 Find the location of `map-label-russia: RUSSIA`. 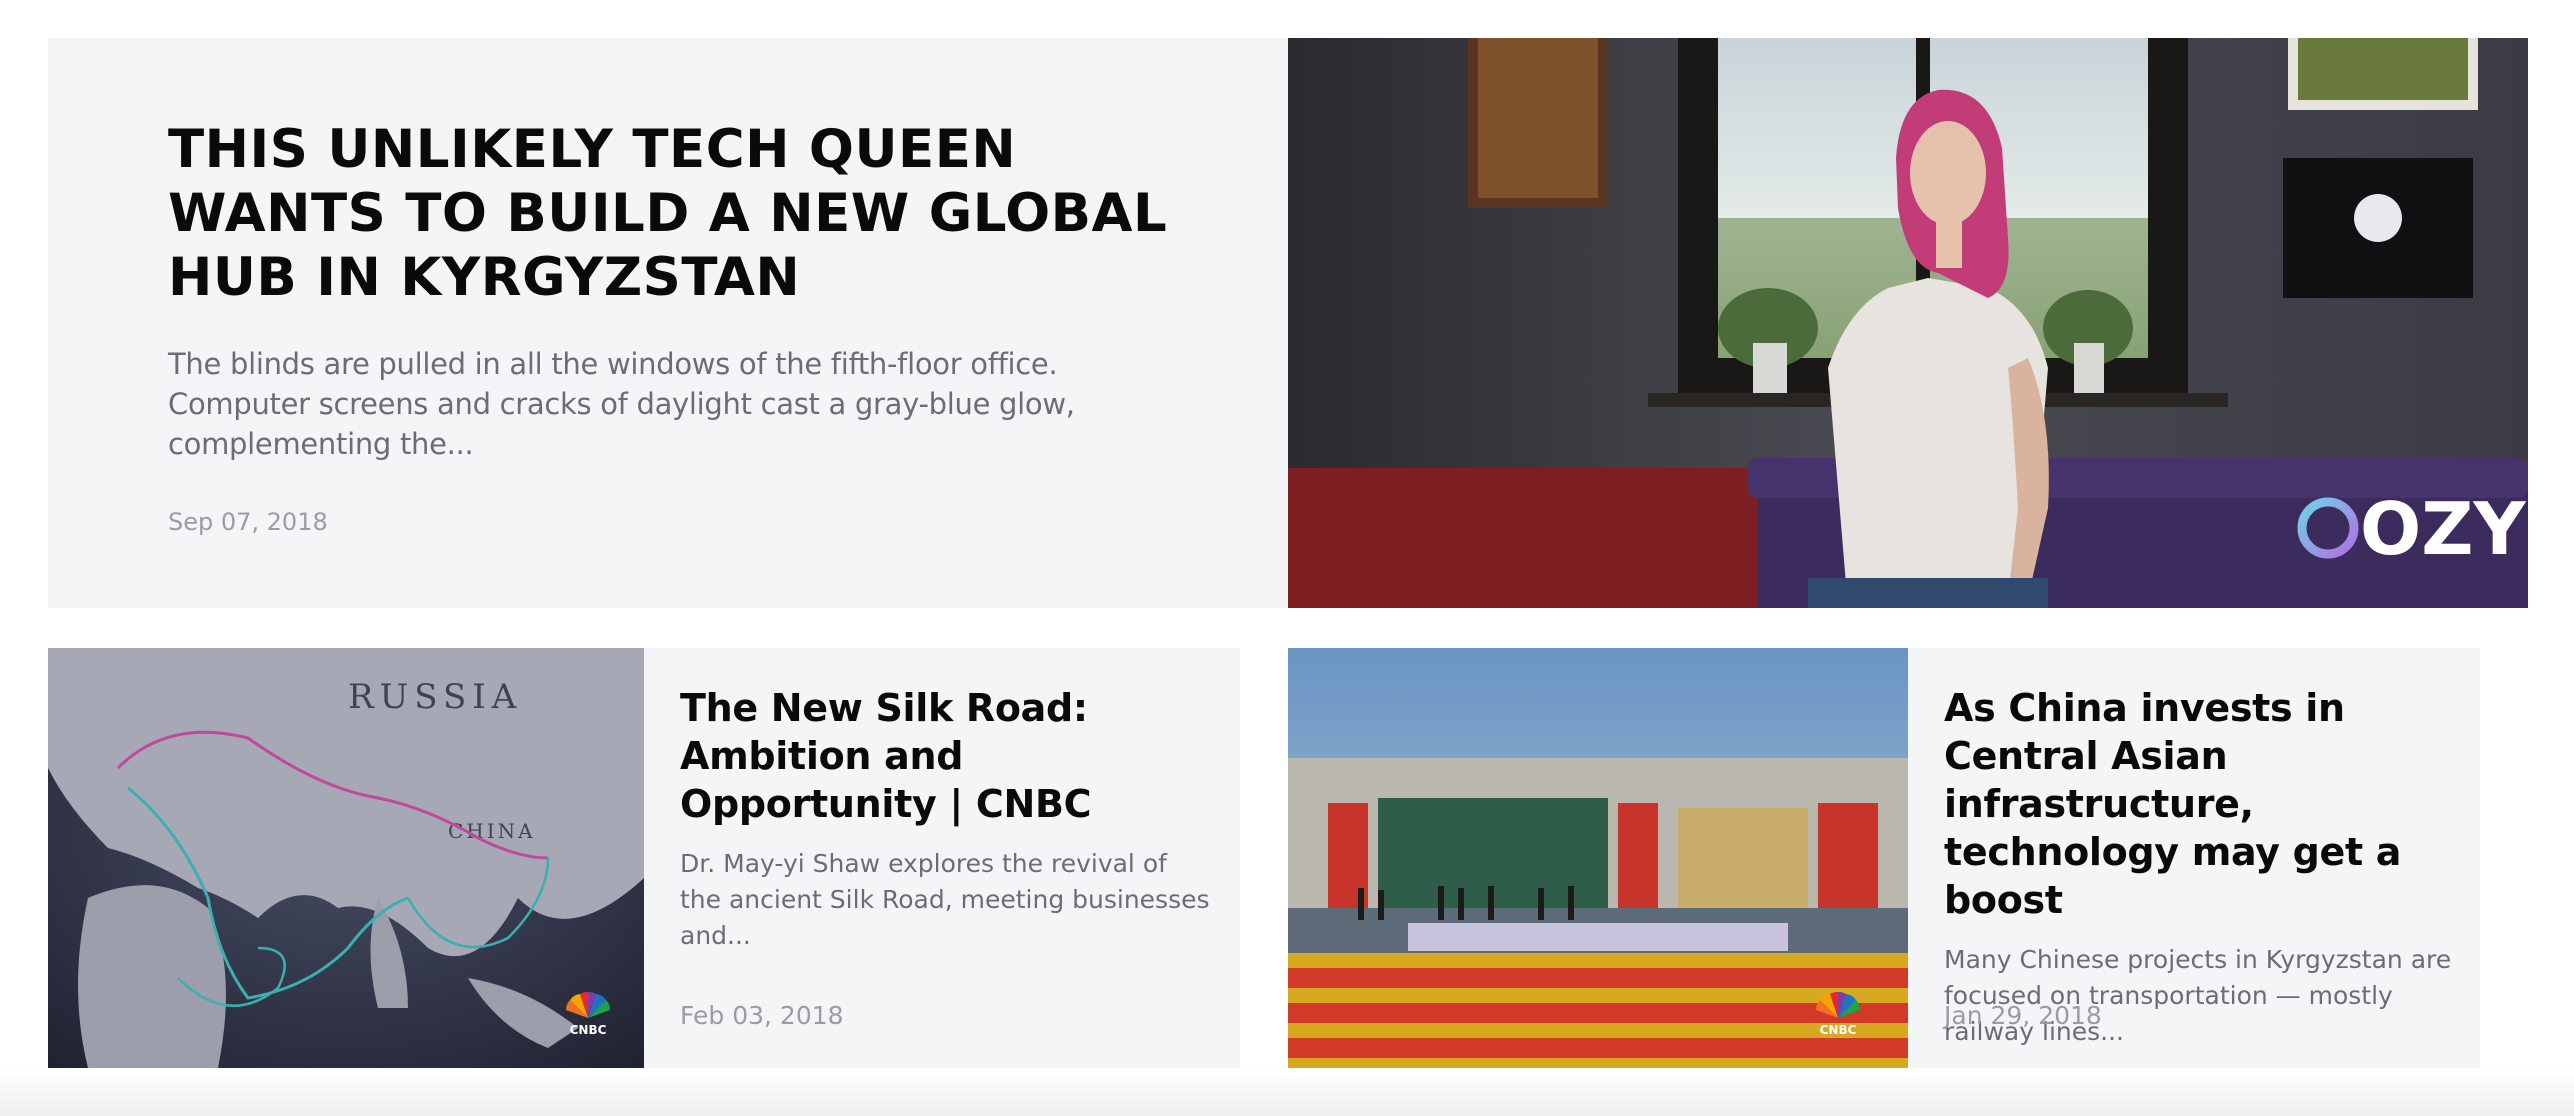

map-label-russia: RUSSIA is located at coordinates (435, 697).